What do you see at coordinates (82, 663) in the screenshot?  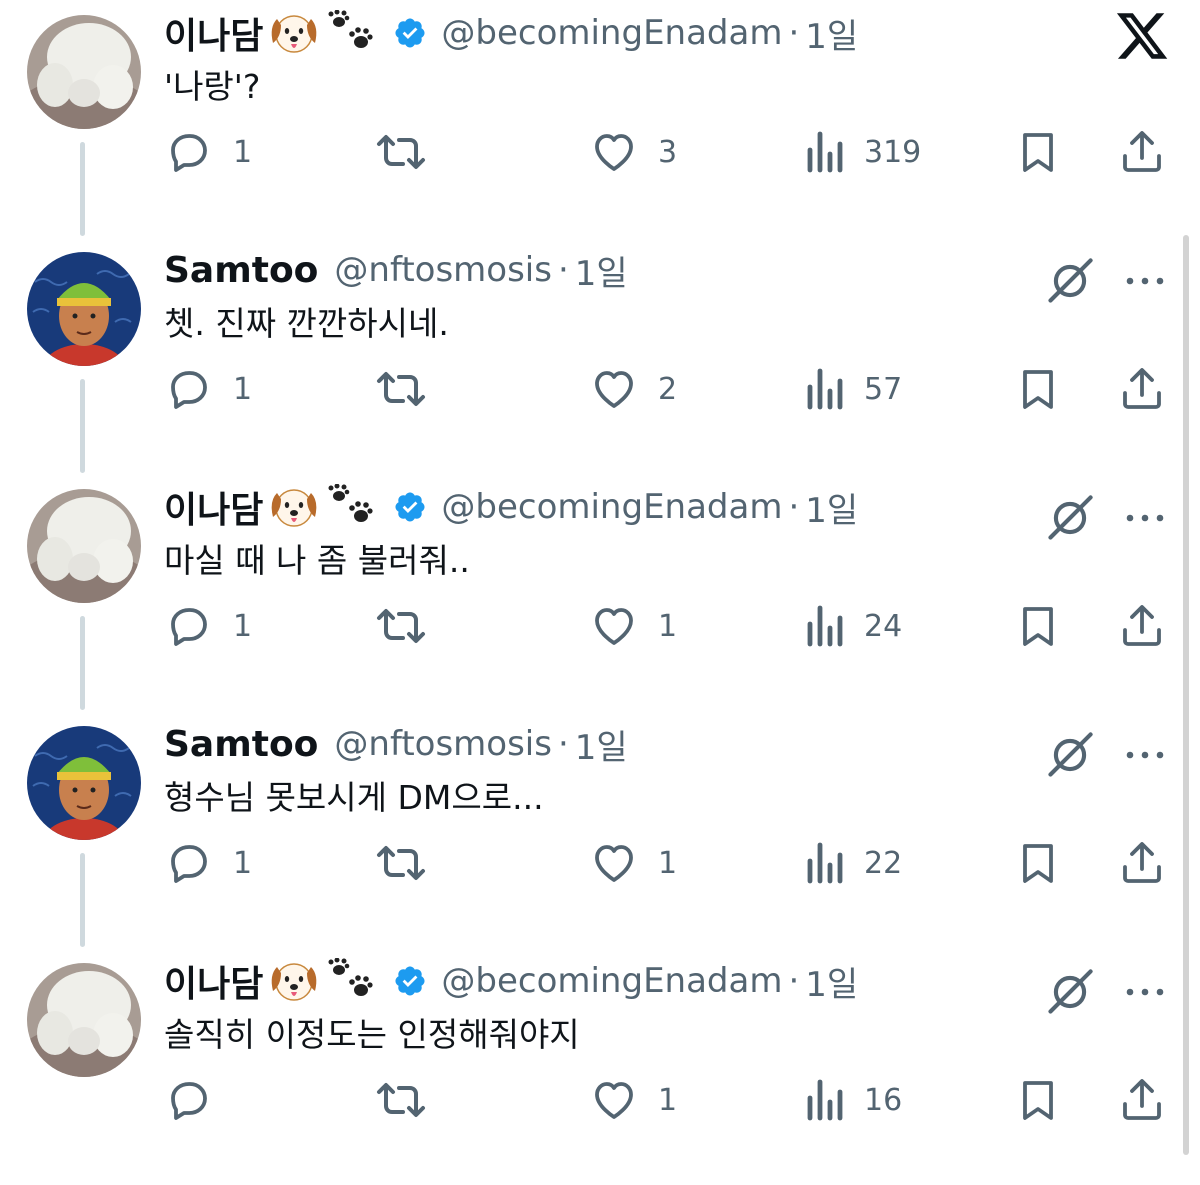 I see `thread-line` at bounding box center [82, 663].